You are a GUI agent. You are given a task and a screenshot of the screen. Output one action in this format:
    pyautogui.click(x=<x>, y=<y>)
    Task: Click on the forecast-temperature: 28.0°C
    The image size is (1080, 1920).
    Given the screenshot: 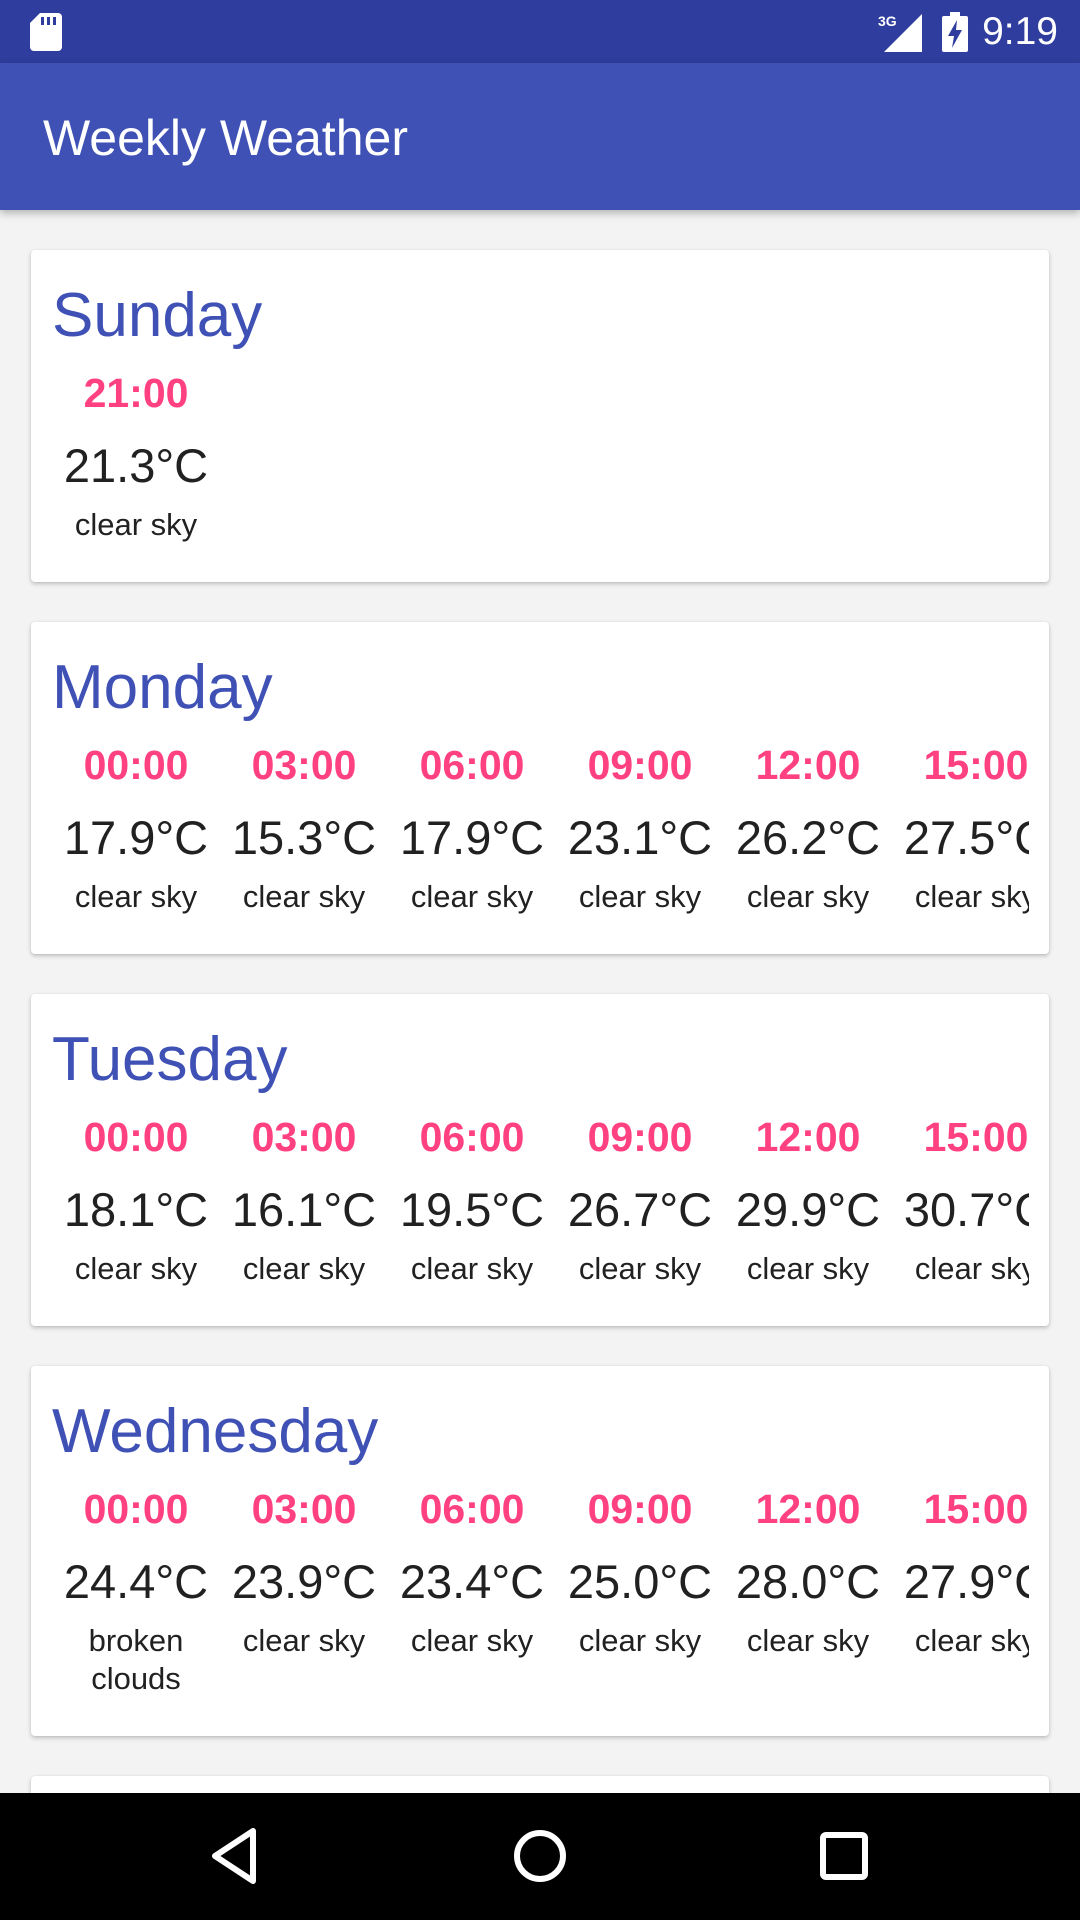 What is the action you would take?
    pyautogui.click(x=808, y=1581)
    